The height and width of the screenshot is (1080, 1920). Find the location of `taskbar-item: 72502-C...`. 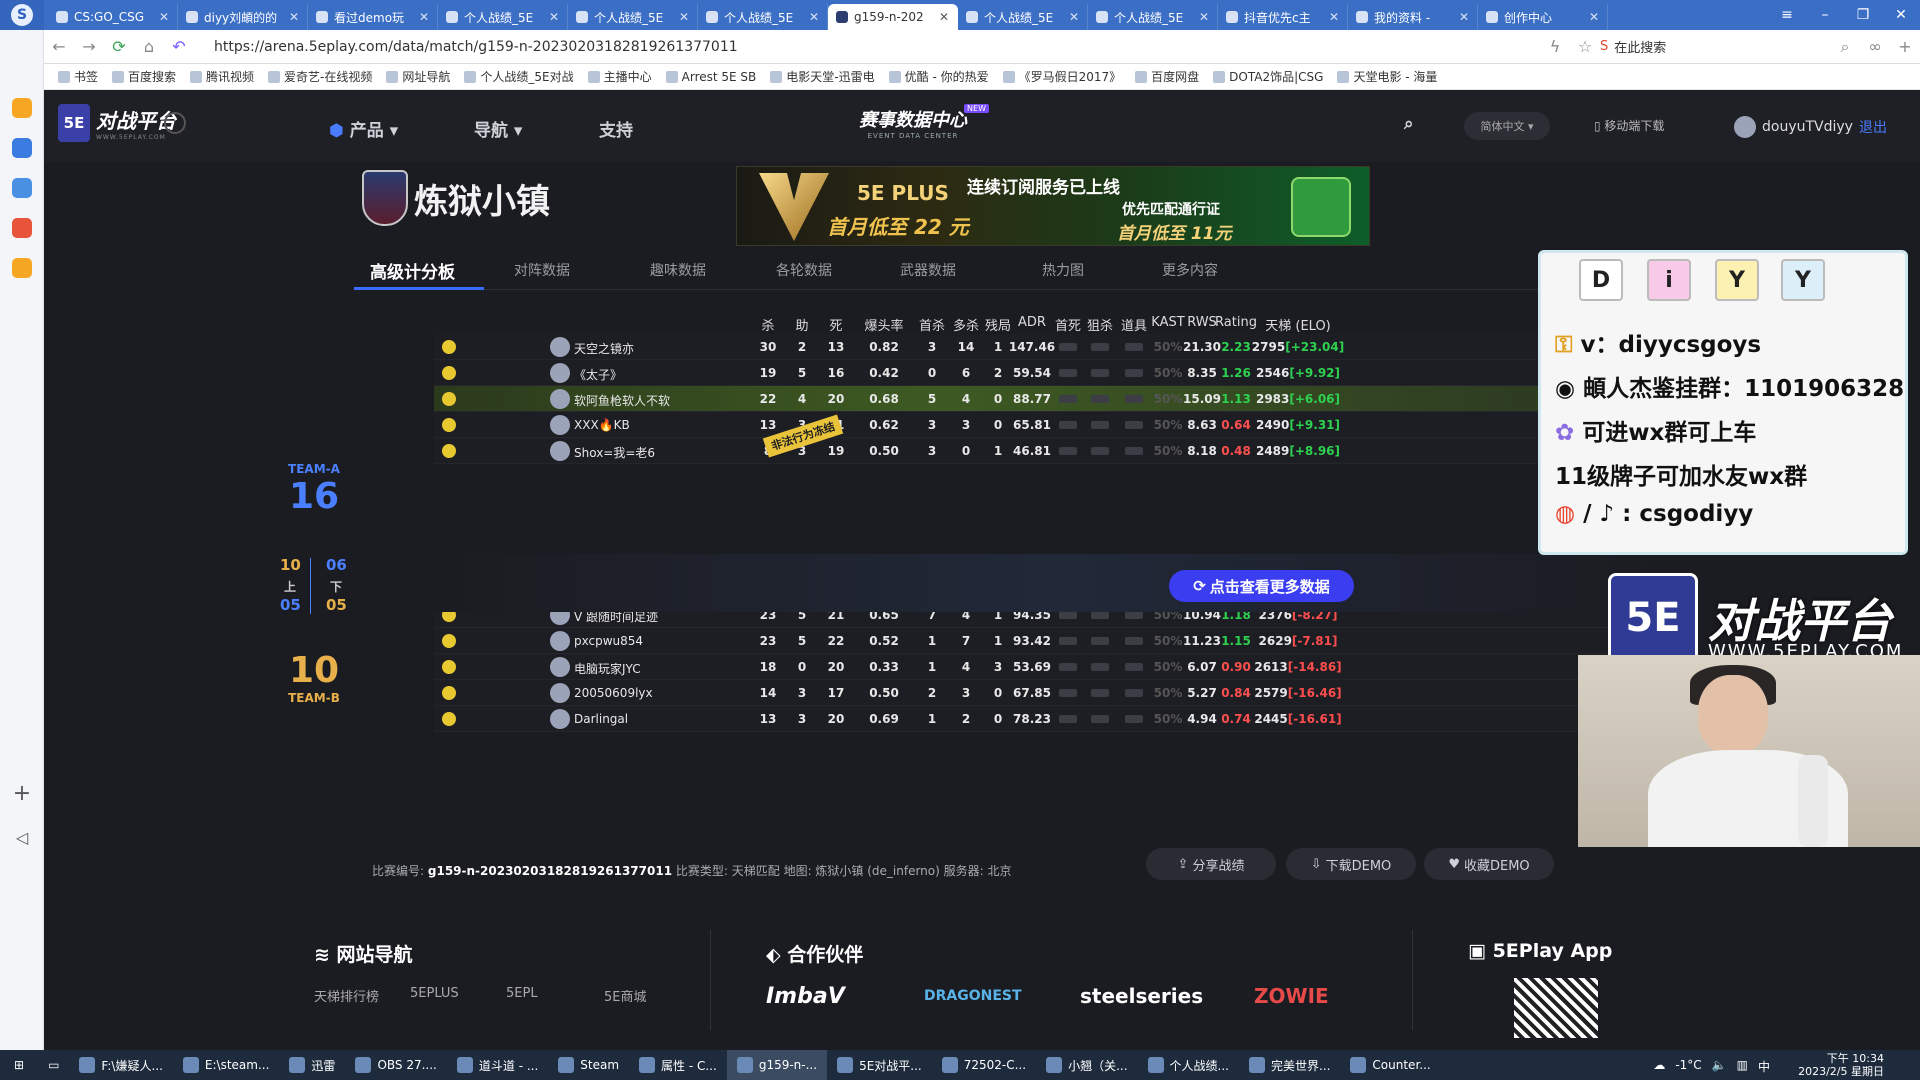

taskbar-item: 72502-C... is located at coordinates (984, 1065).